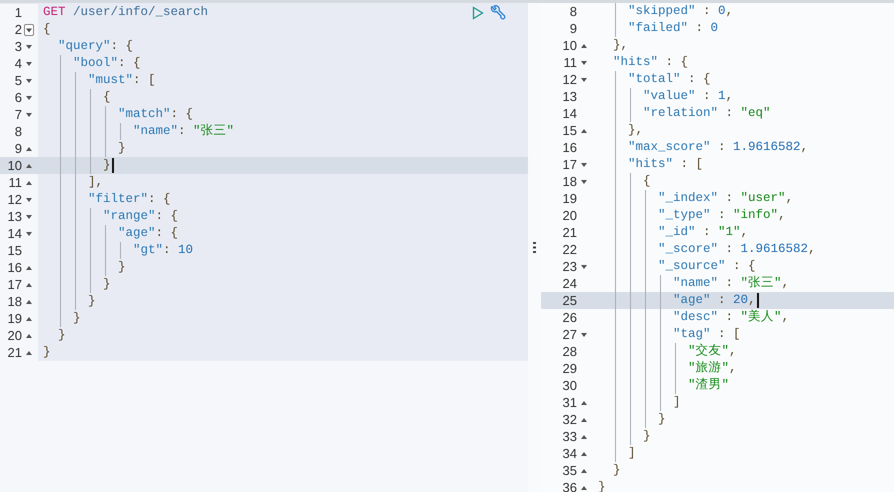 Image resolution: width=894 pixels, height=492 pixels. I want to click on code-line: "age": {, so click(147, 233).